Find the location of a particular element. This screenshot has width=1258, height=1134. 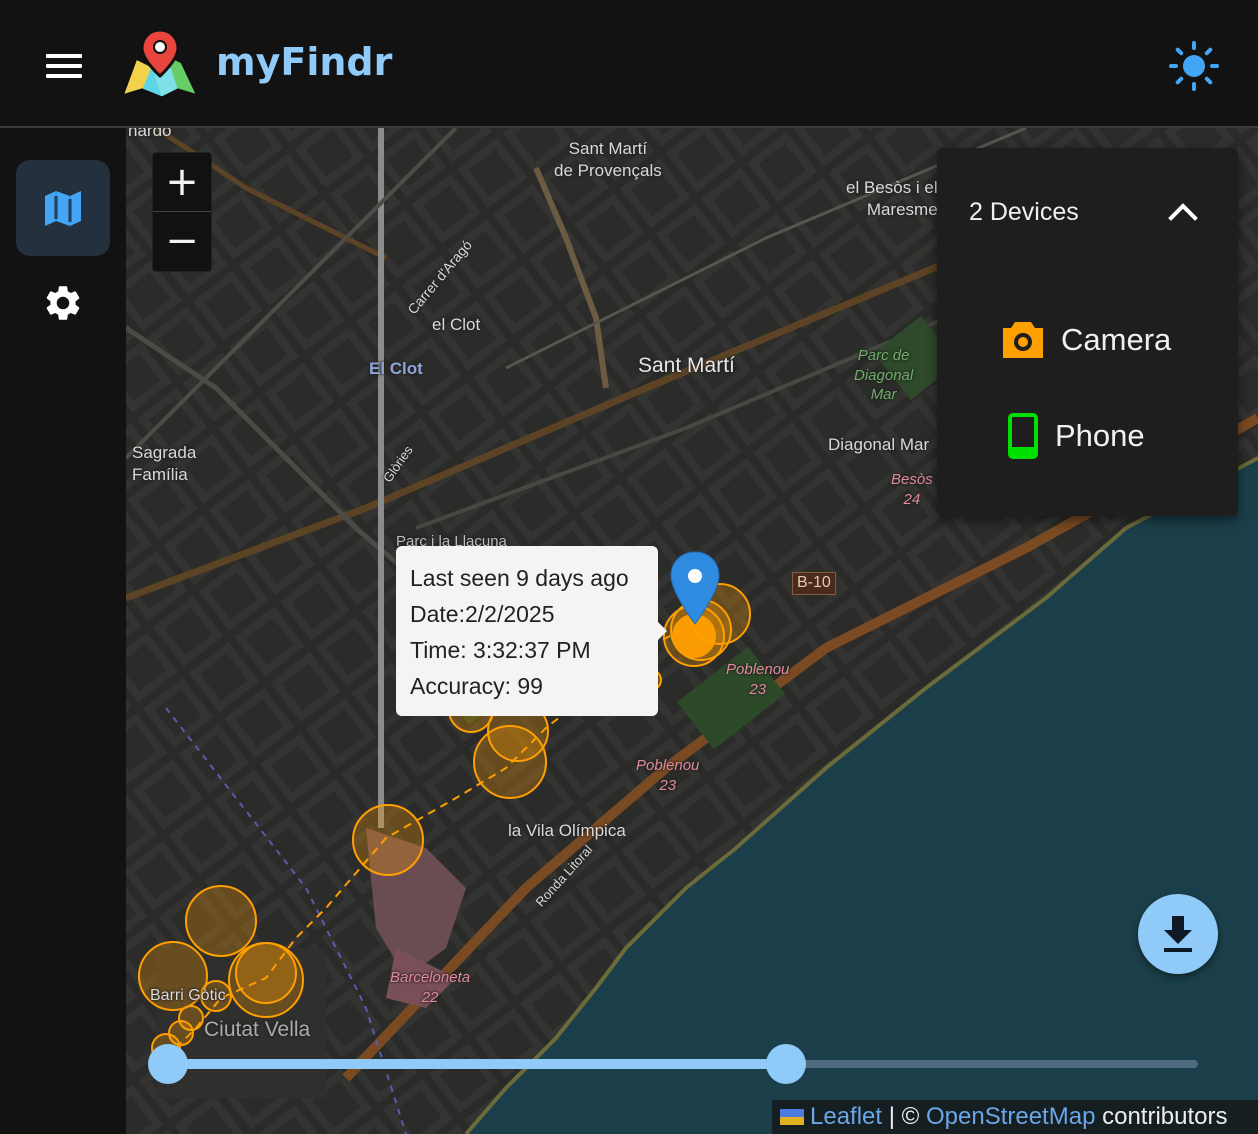

map-label: Barceloneta 22 is located at coordinates (430, 987).